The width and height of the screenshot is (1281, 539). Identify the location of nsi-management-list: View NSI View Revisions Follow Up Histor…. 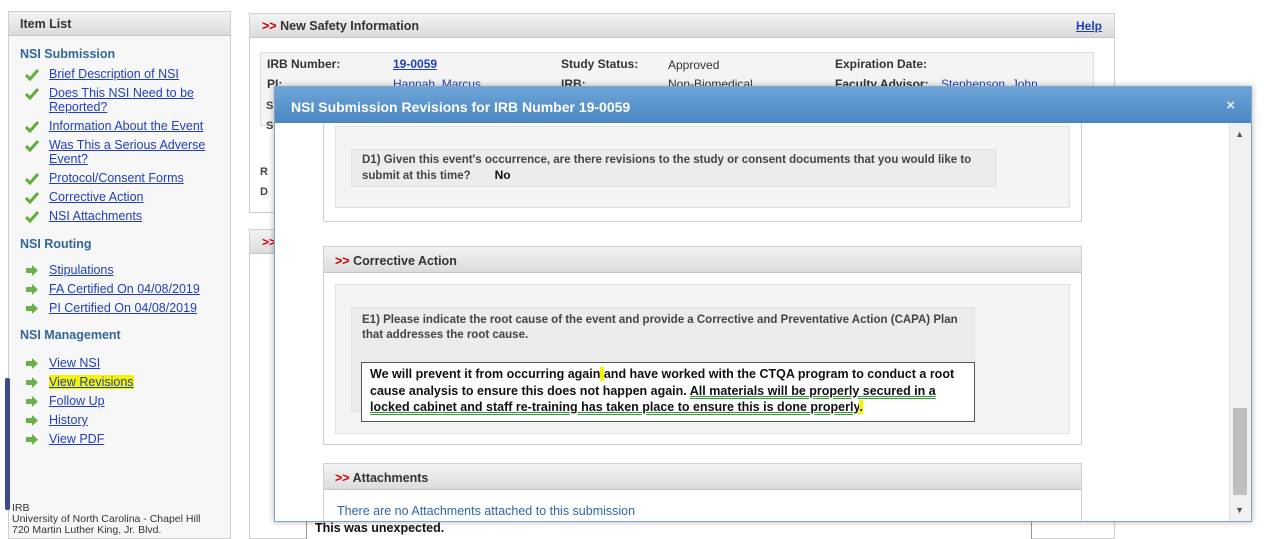
(119, 401).